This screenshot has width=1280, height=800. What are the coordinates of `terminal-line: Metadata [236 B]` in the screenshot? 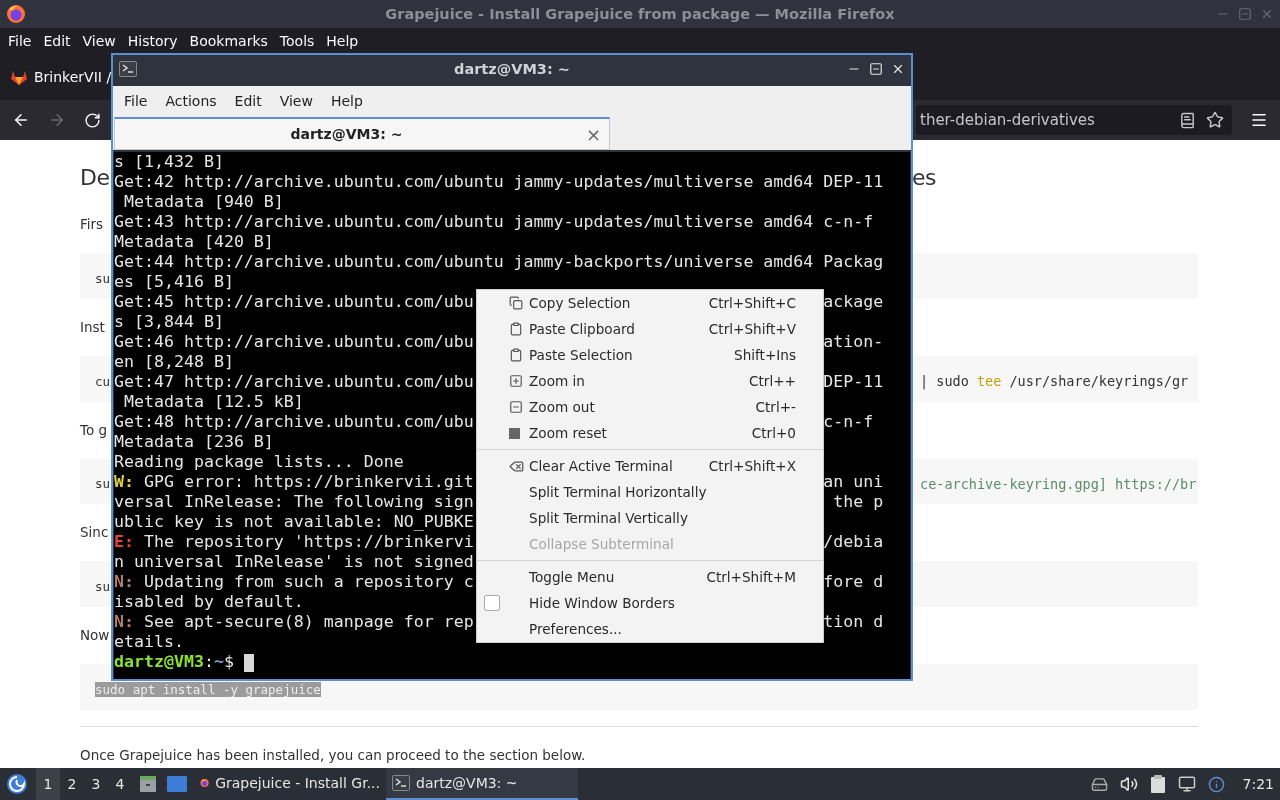 It's located at (194, 441).